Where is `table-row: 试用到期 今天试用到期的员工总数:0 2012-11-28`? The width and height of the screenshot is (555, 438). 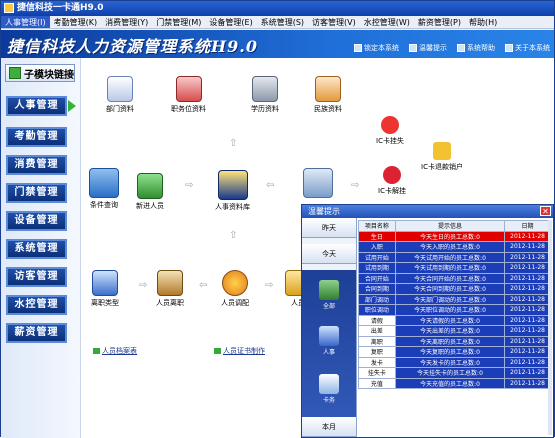
table-row: 试用到期 今天试用到期的员工总数:0 2012-11-28 is located at coordinates (454, 268).